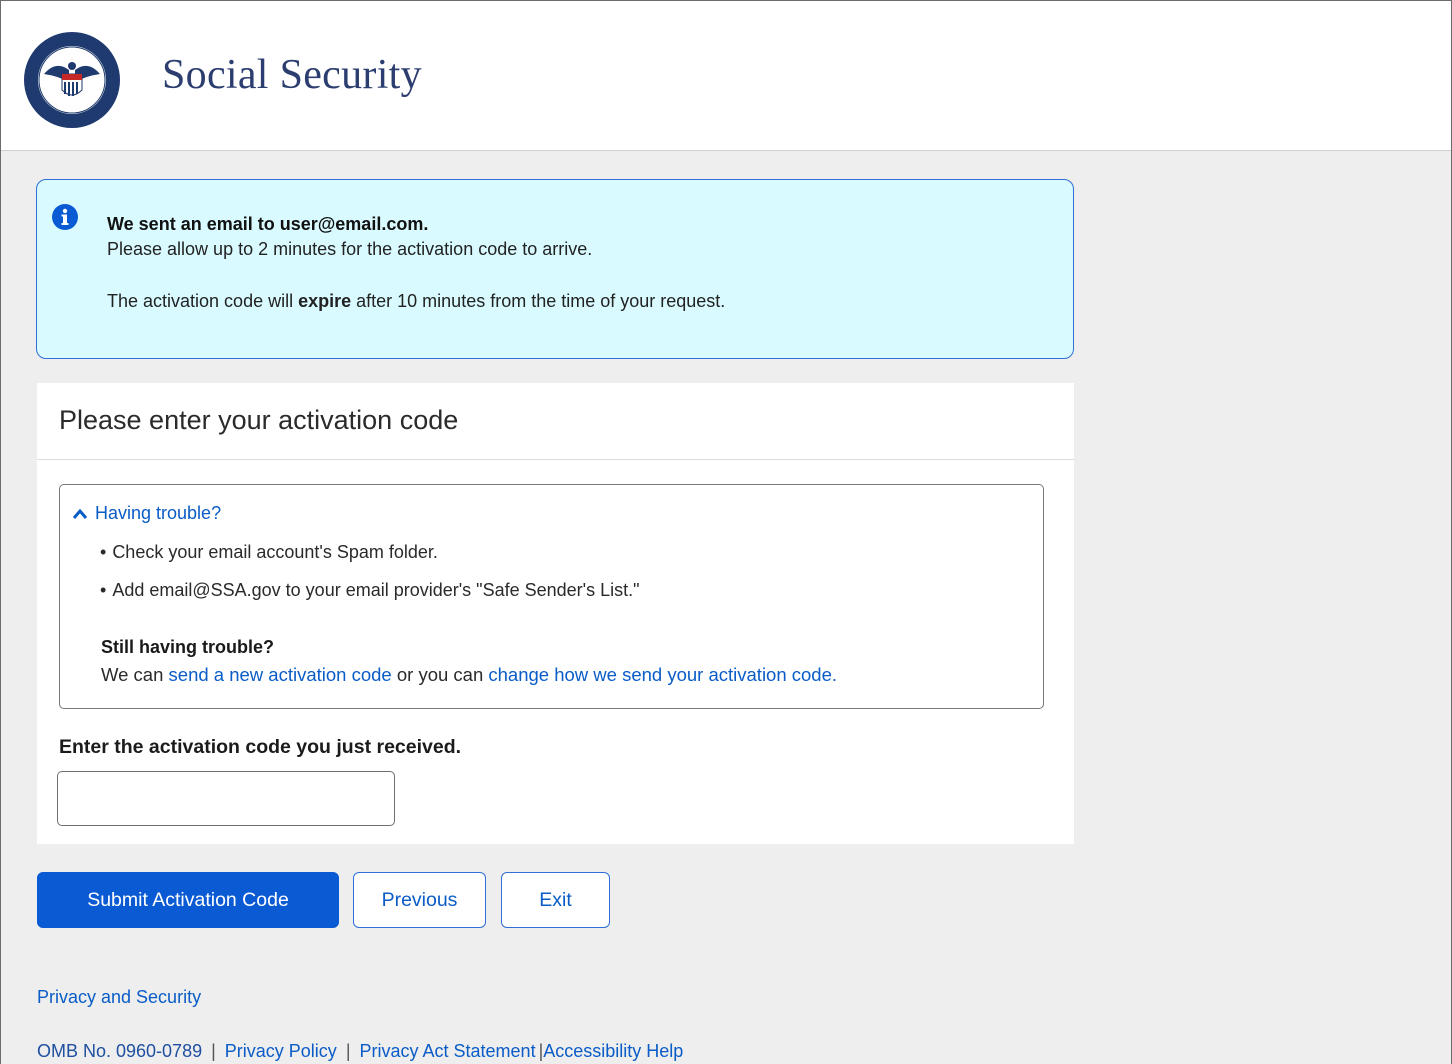 The width and height of the screenshot is (1452, 1064). Describe the element at coordinates (120, 1051) in the screenshot. I see `omb-number: OMB No. 0960-0789` at that location.